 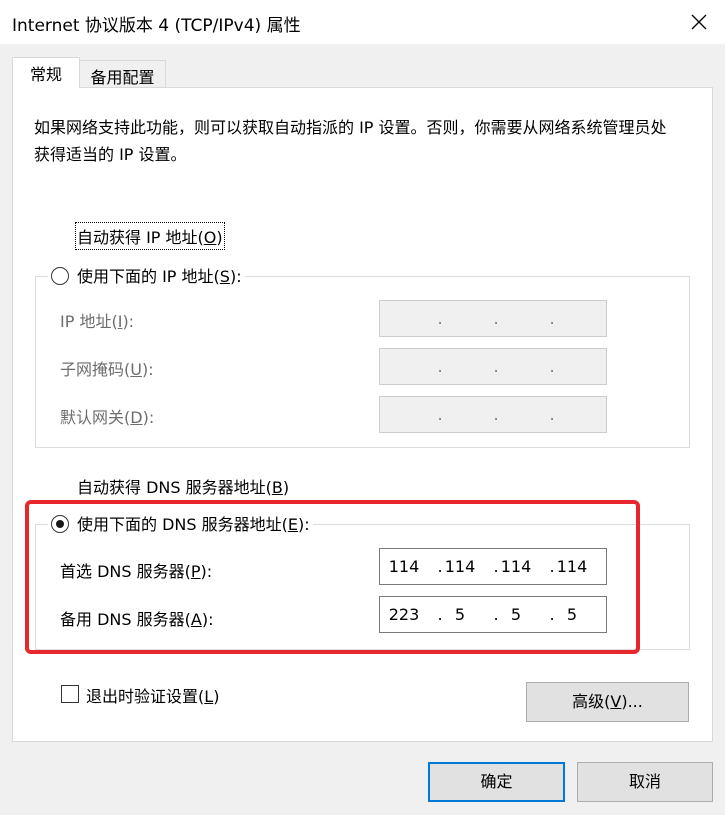 I want to click on manual-dns-legend: 使用下面的 DNS 服务器地址(E):, so click(x=180, y=523).